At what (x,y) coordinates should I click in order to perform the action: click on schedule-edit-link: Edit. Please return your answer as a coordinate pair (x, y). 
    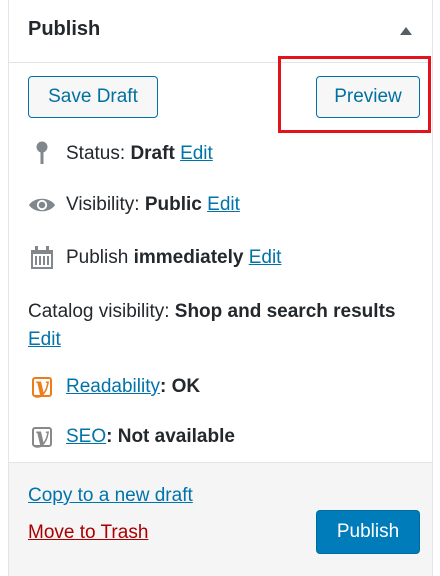
    Looking at the image, I should click on (265, 258).